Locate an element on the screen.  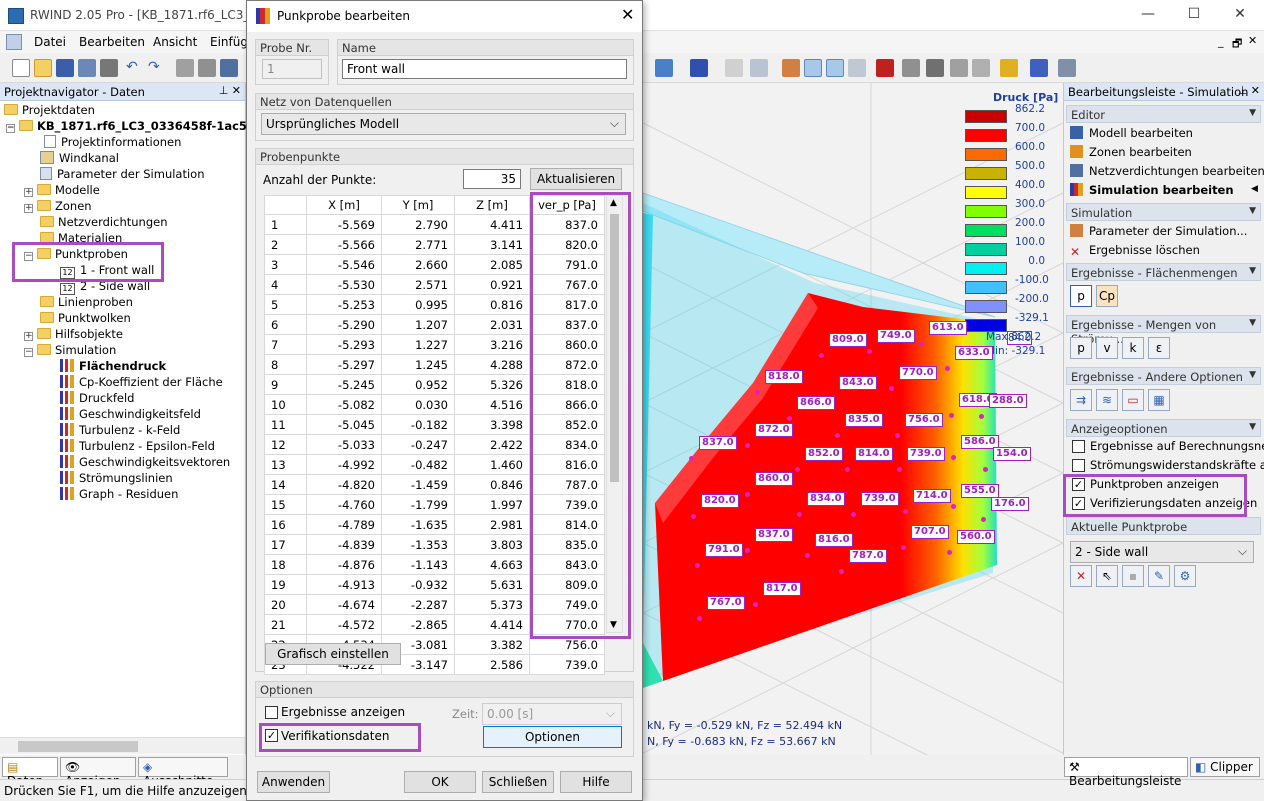
x-cell: -5.082 is located at coordinates (344, 404).